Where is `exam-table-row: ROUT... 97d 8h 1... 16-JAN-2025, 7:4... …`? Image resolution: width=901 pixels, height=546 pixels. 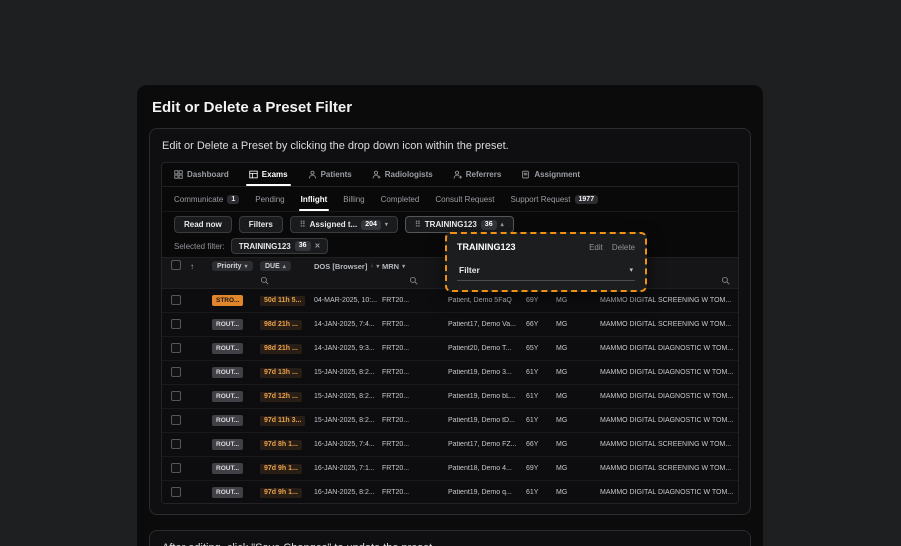
exam-table-row: ROUT... 97d 8h 1... 16-JAN-2025, 7:4... … is located at coordinates (450, 445).